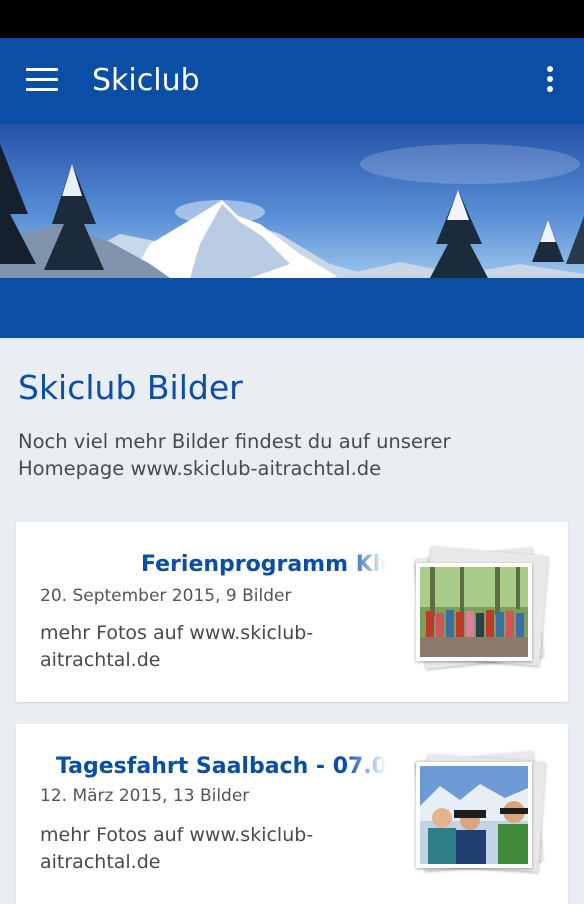  I want to click on album-title: Tagesfahrt Saalbach - 07.03, so click(221, 766).